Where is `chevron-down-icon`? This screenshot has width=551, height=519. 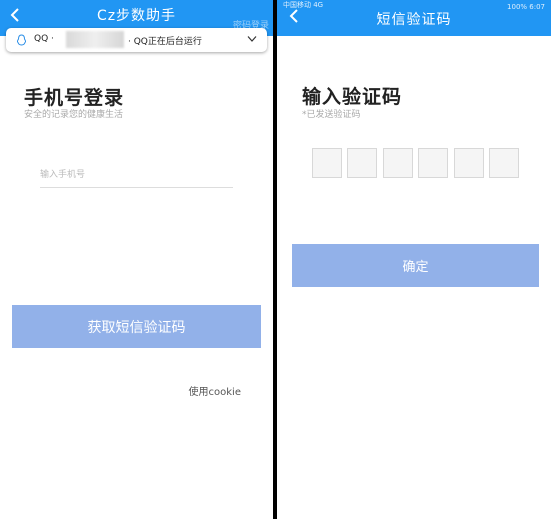
chevron-down-icon is located at coordinates (252, 39).